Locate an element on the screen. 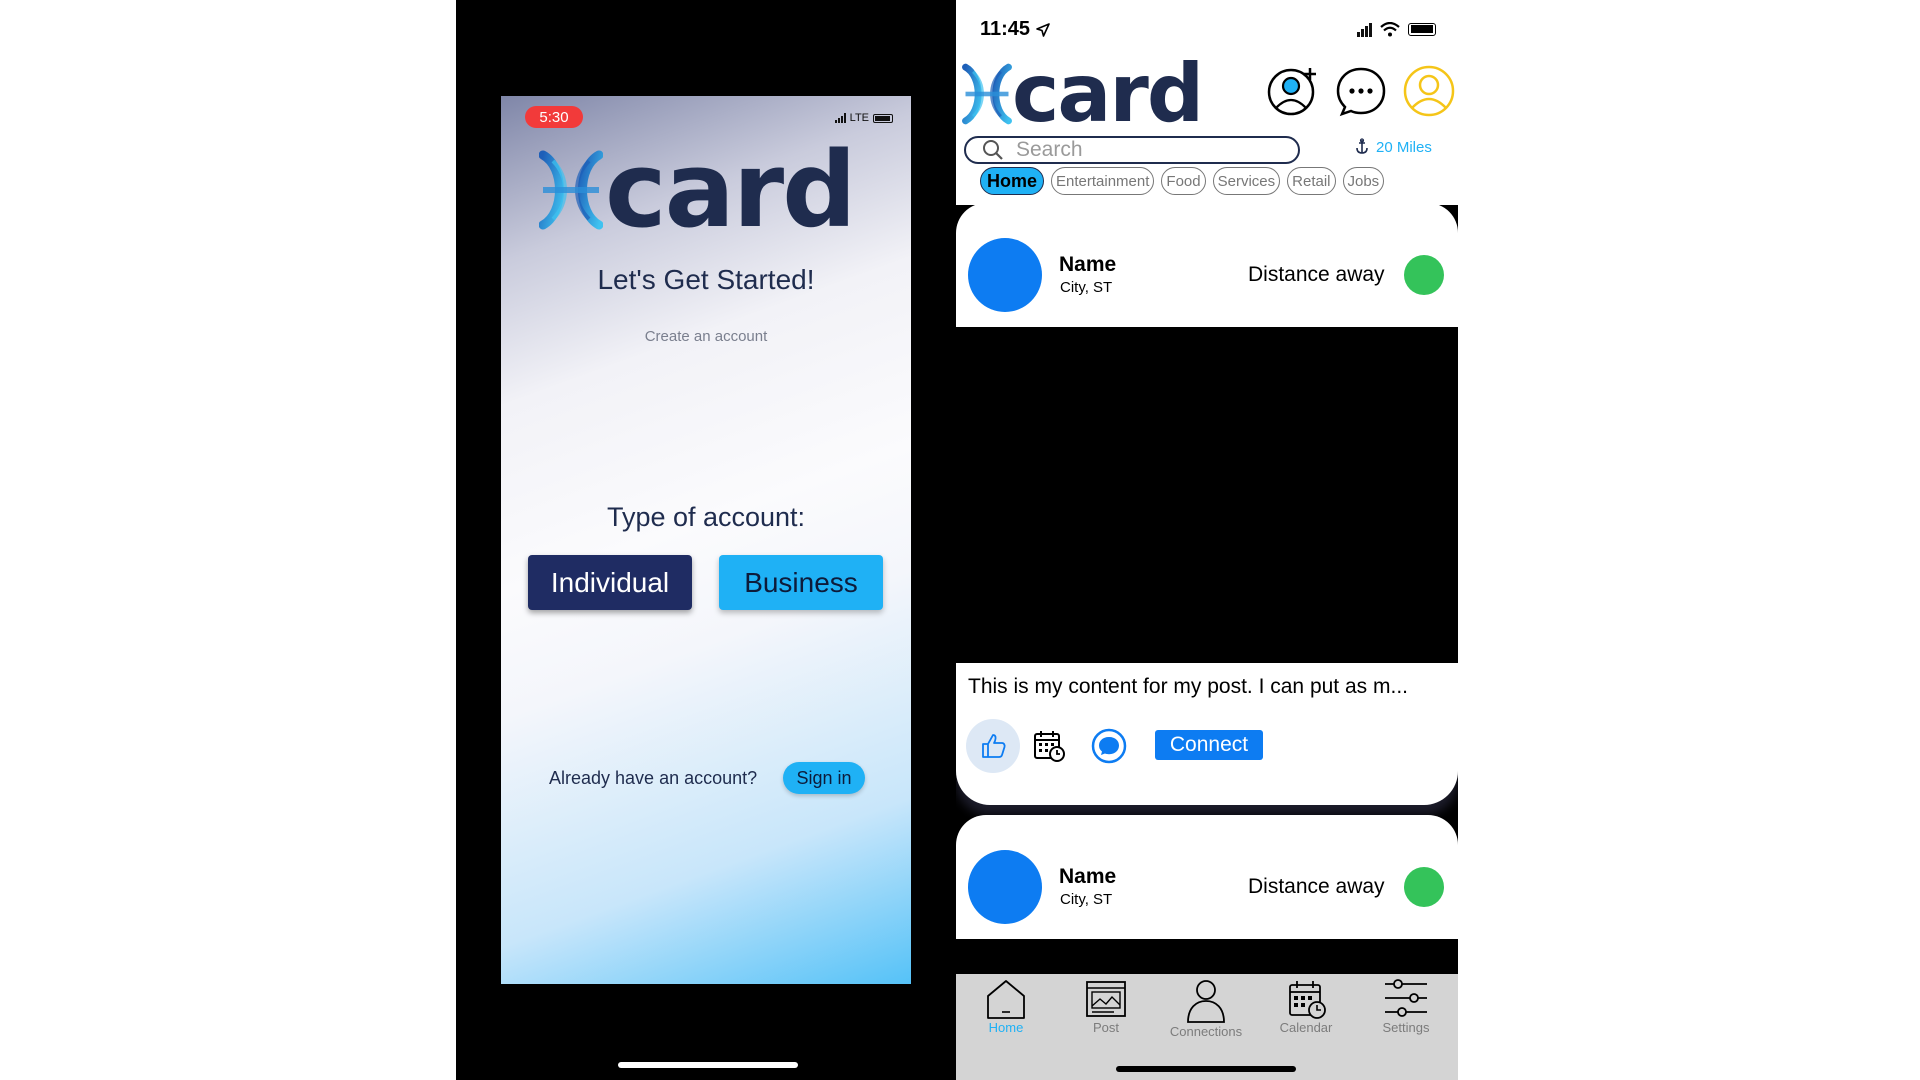 The width and height of the screenshot is (1920, 1080). business-button: Business is located at coordinates (801, 582).